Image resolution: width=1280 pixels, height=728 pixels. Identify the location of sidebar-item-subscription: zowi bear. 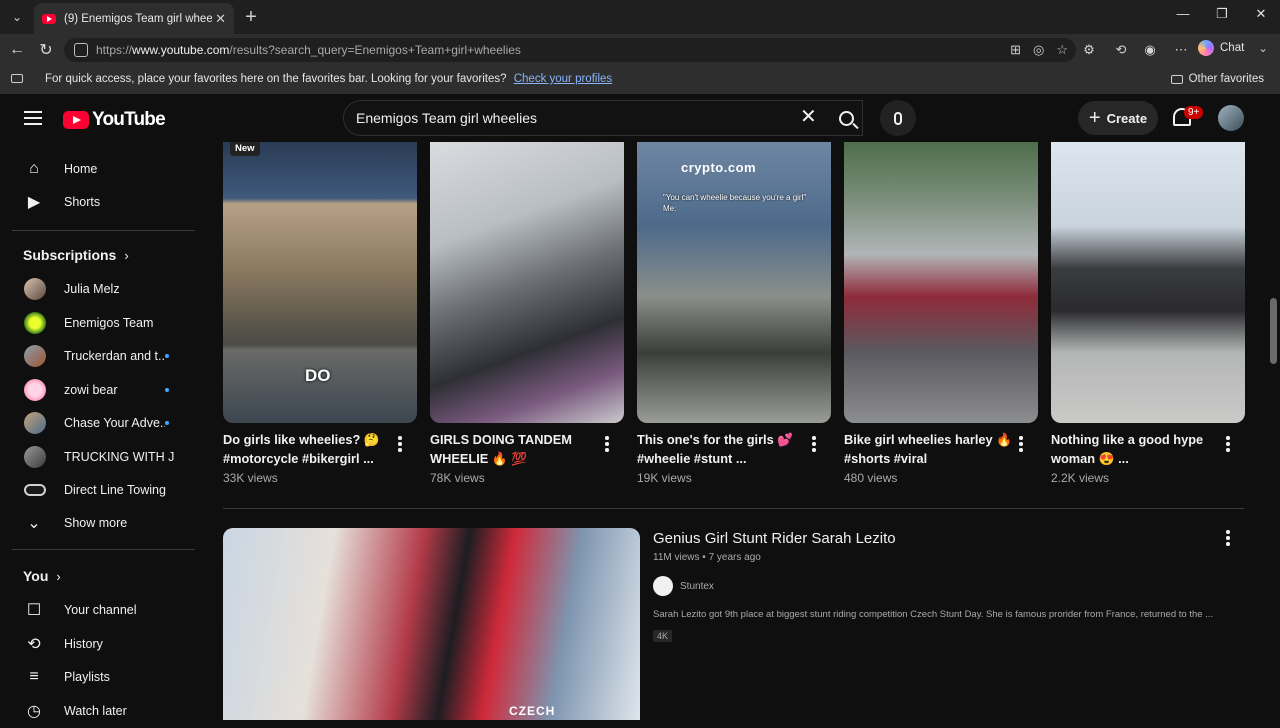
(102, 390).